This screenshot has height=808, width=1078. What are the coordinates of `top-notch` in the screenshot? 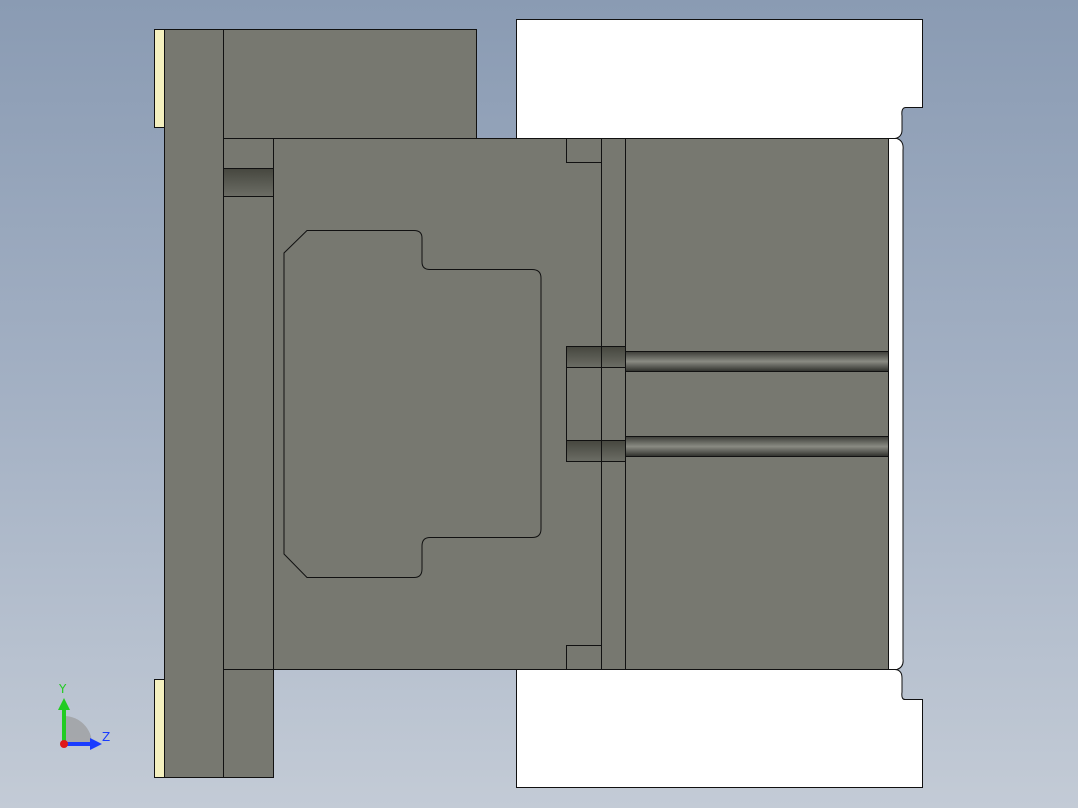 It's located at (584, 150).